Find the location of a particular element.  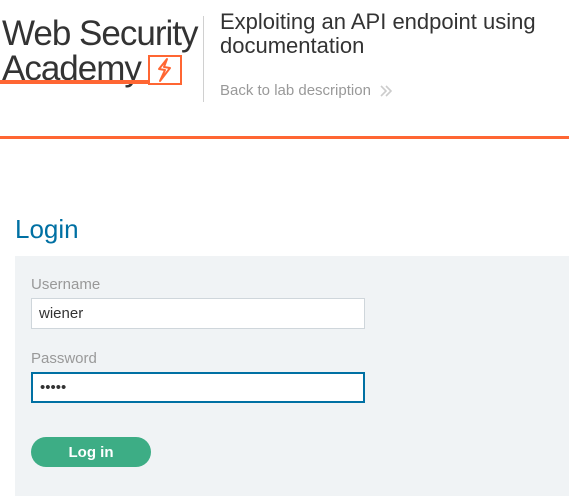

password-input is located at coordinates (198, 387).